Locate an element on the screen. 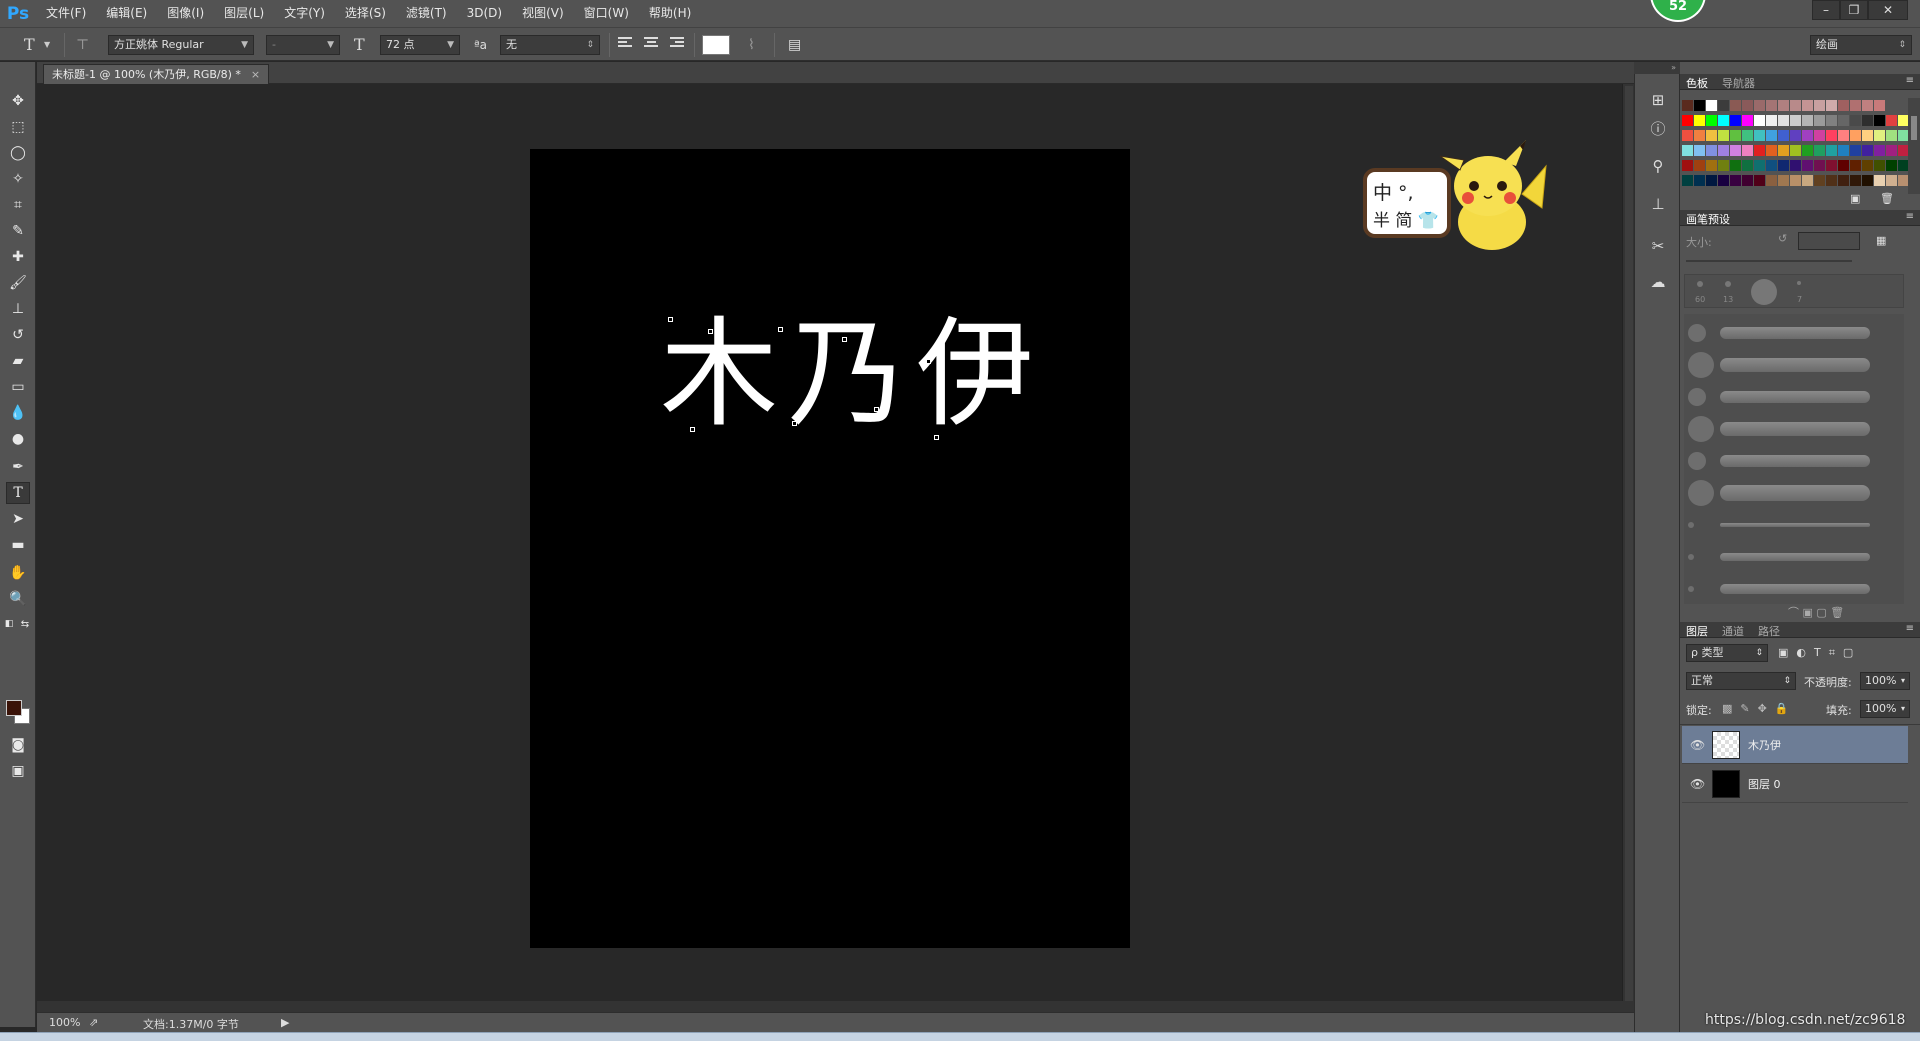 This screenshot has width=1920, height=1041. default-colors-icon: ◧ is located at coordinates (9, 624).